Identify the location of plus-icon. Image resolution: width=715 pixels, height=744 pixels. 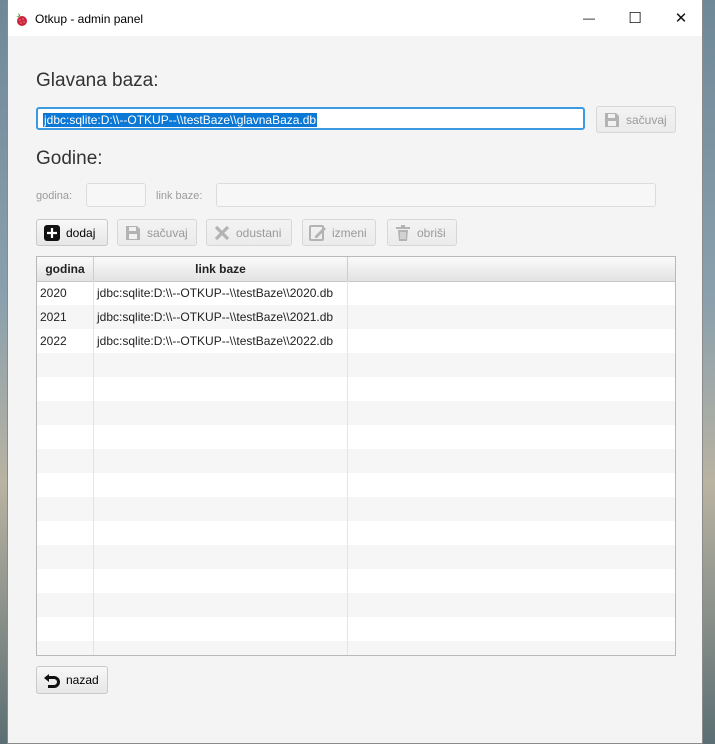
(52, 233).